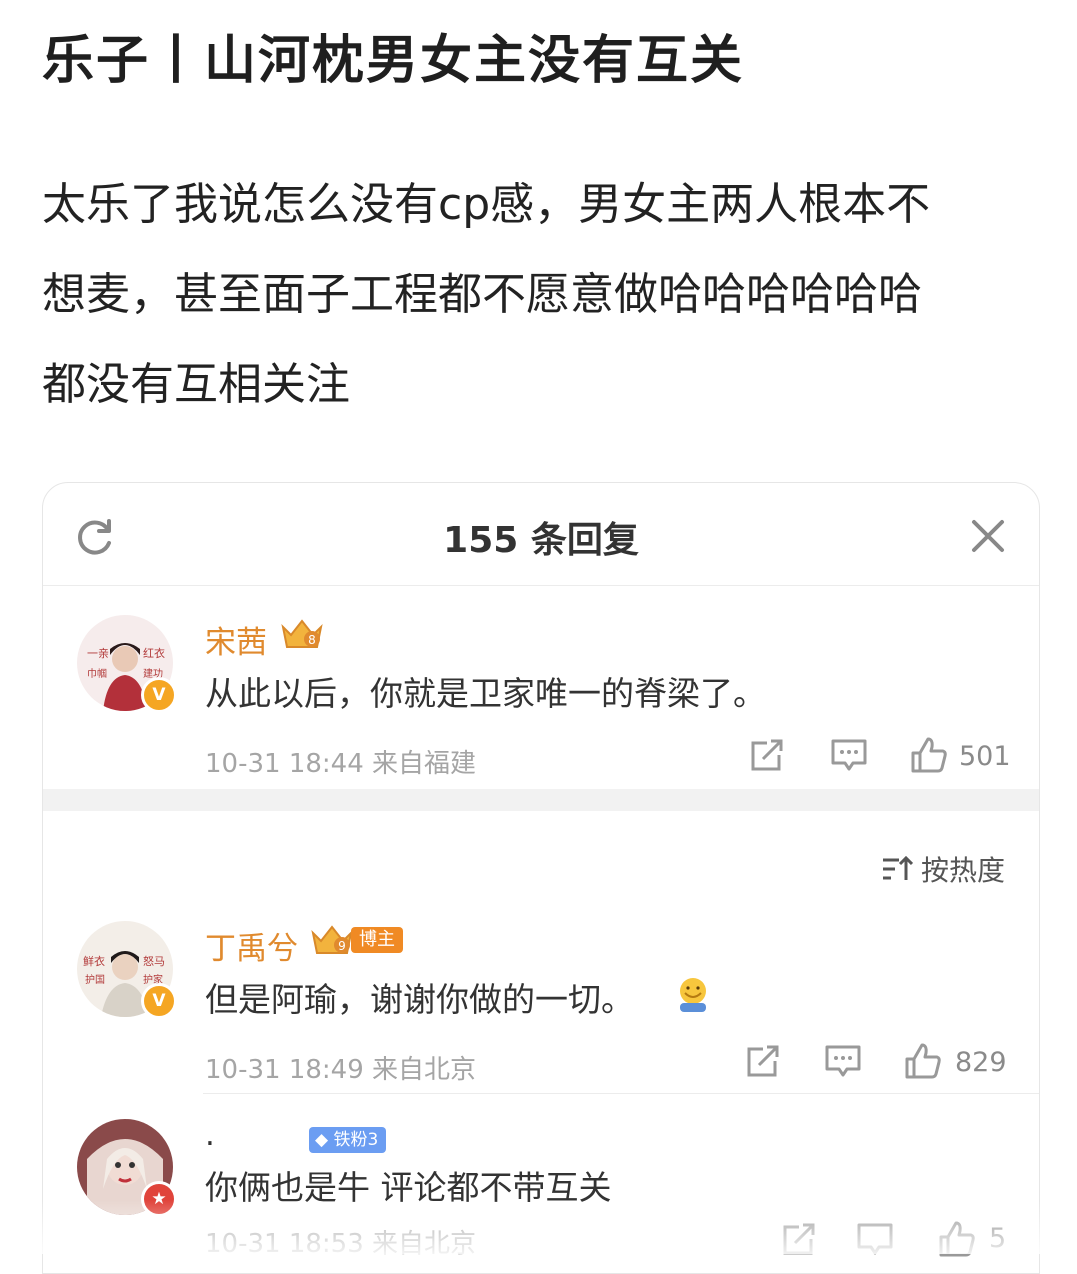  What do you see at coordinates (419, 999) in the screenshot?
I see `comment-text: 但是阿瑜，谢谢你做的一切。` at bounding box center [419, 999].